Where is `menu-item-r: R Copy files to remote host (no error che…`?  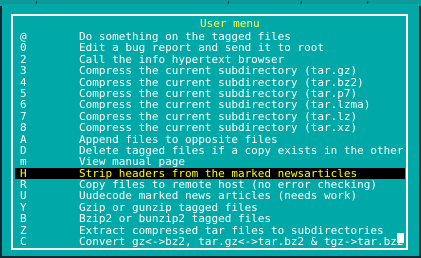
menu-item-r: R Copy files to remote host (no error che… is located at coordinates (210, 184).